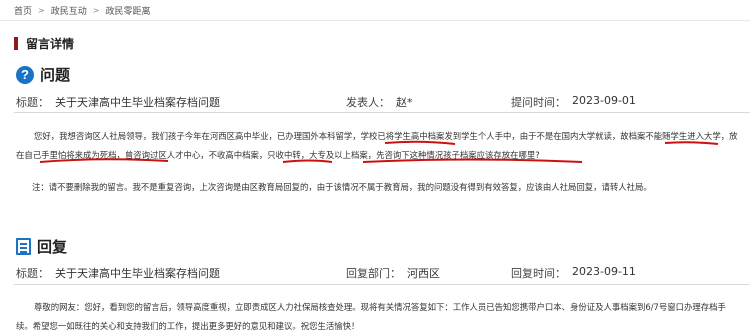 The height and width of the screenshot is (336, 750). Describe the element at coordinates (604, 271) in the screenshot. I see `reply-time: 2023-09-11` at that location.